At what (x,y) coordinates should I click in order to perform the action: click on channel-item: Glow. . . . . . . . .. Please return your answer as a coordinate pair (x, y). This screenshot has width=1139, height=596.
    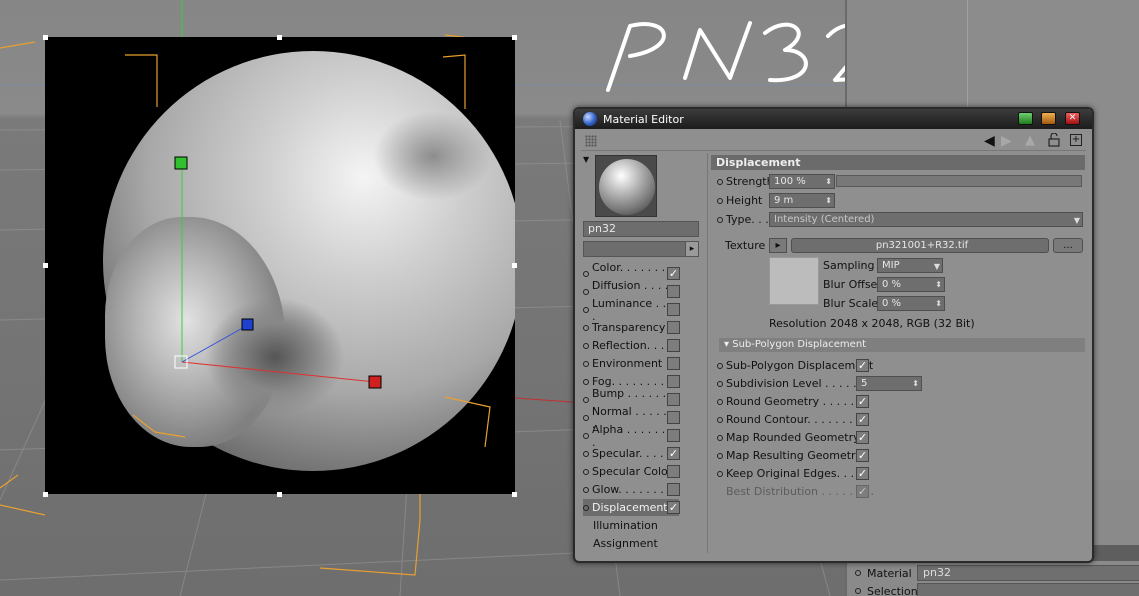
    Looking at the image, I should click on (631, 489).